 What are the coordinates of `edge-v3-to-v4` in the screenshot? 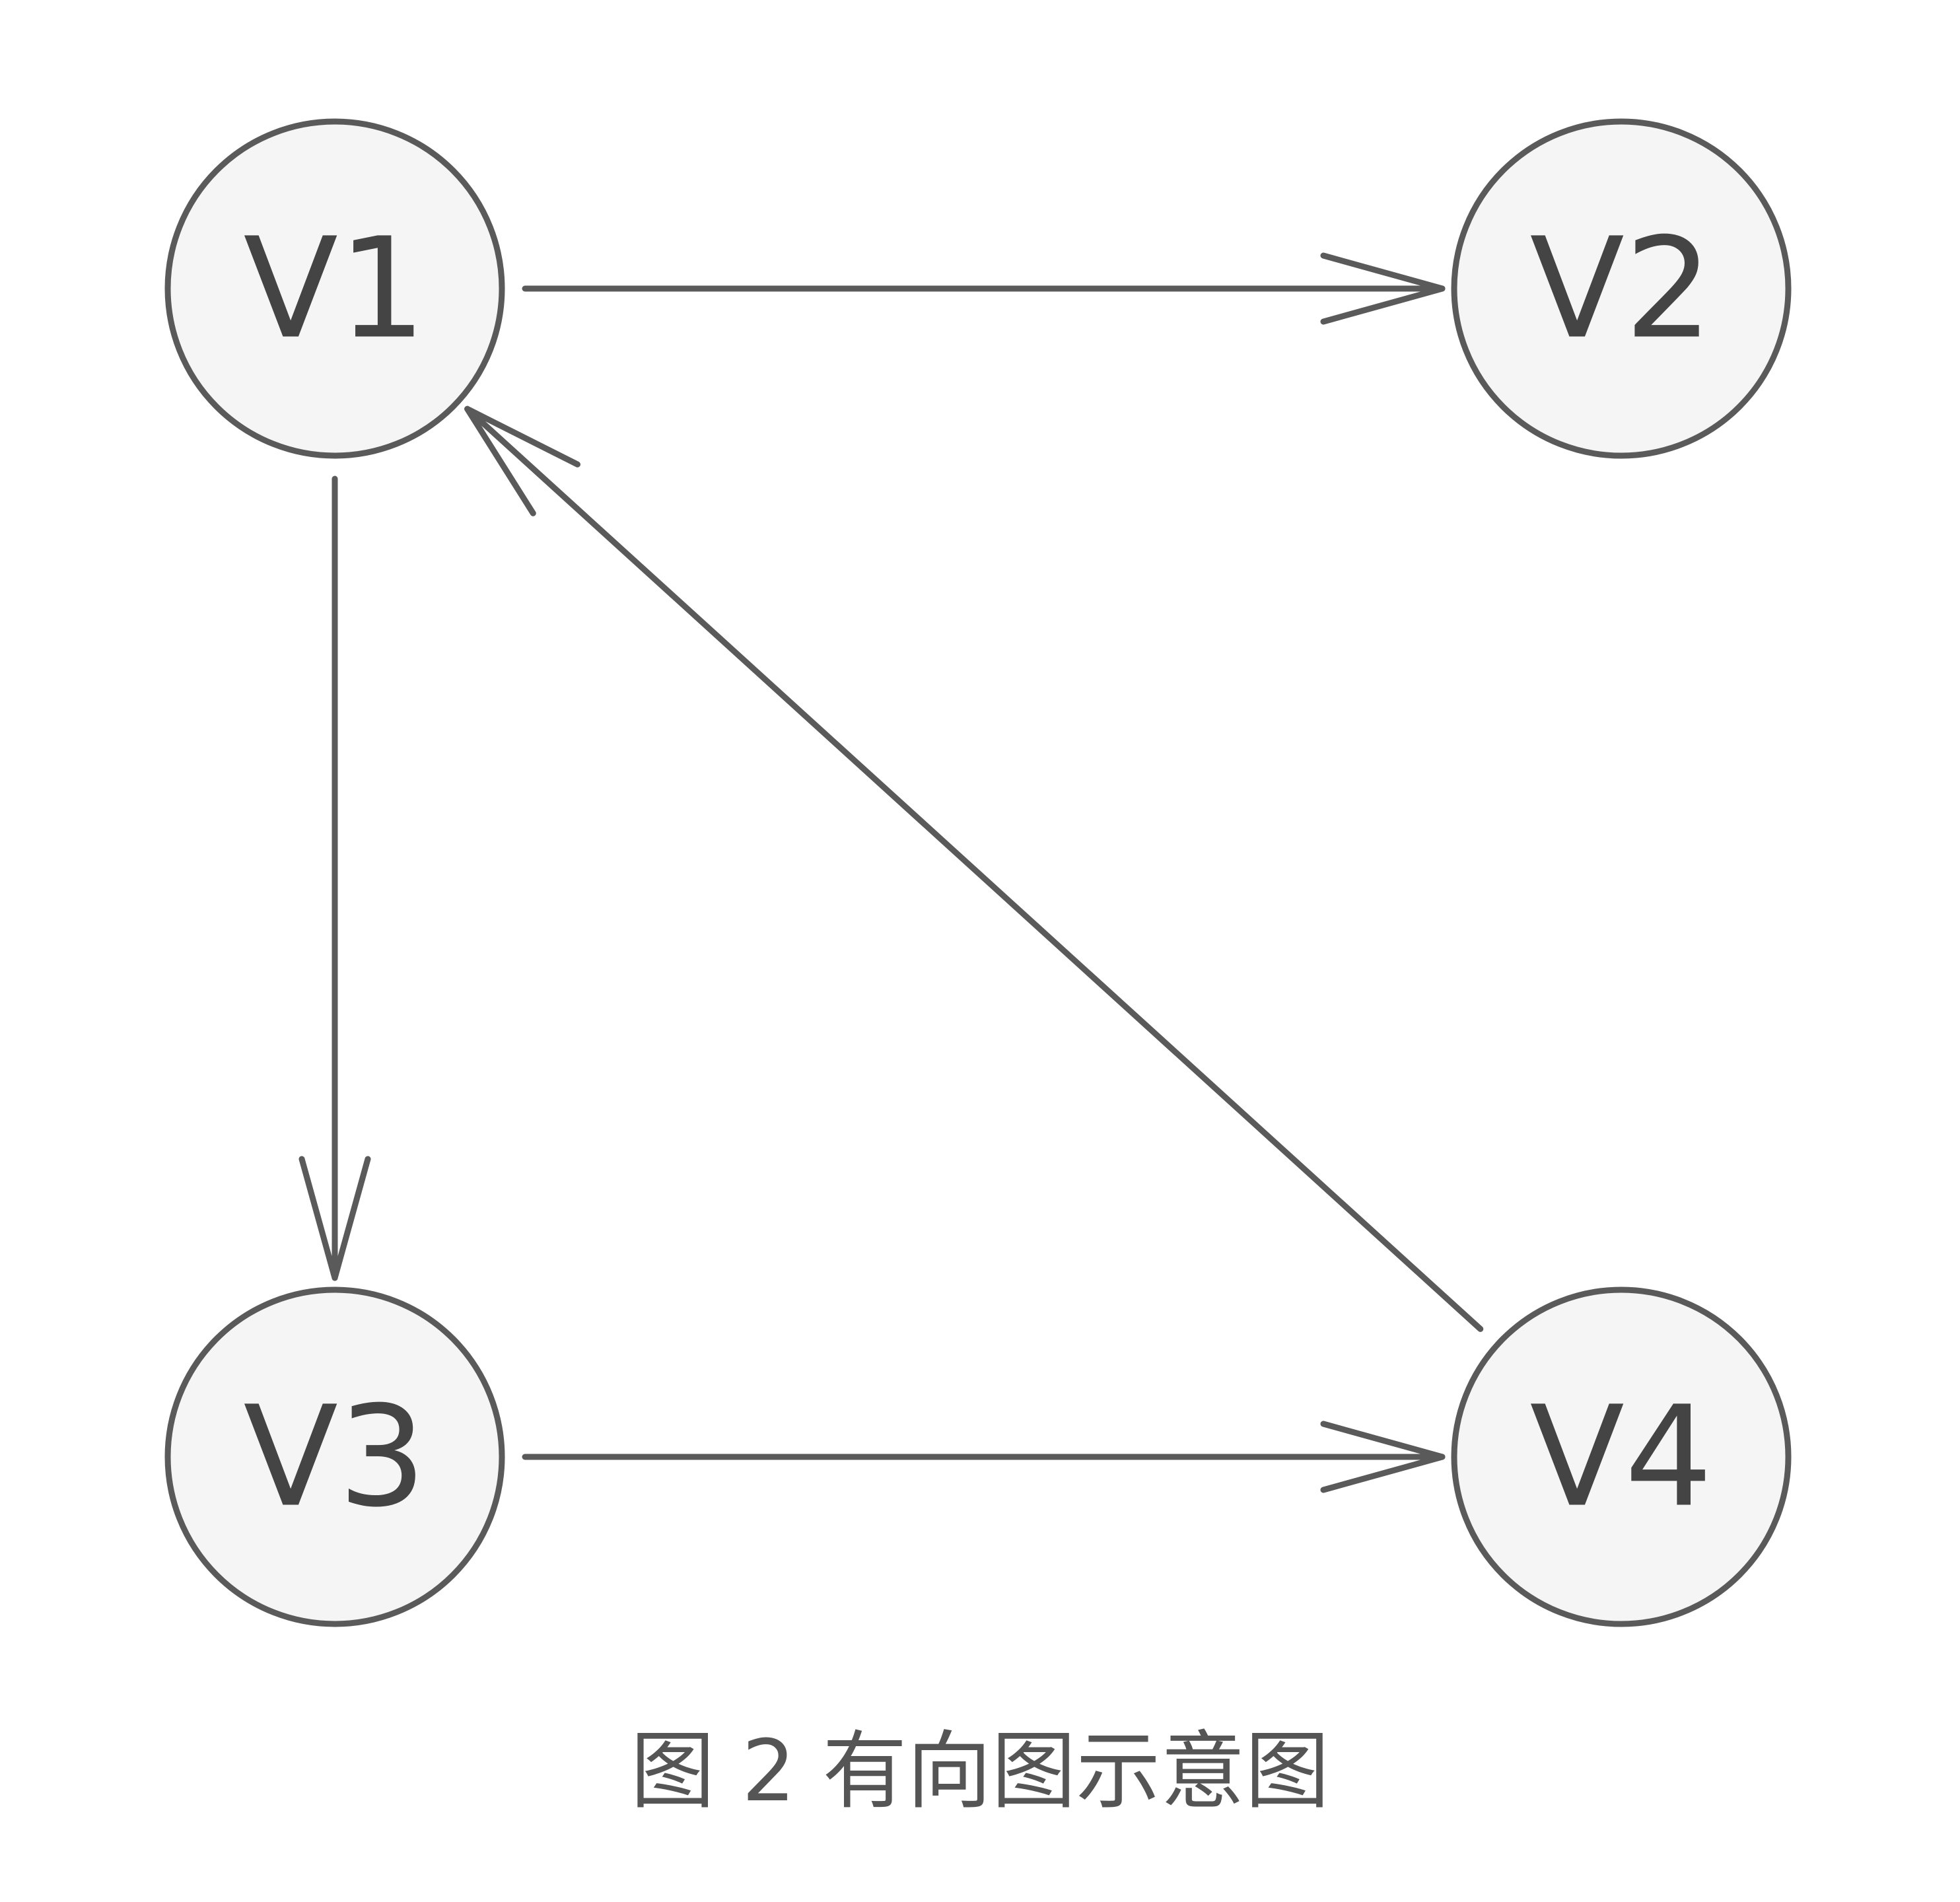 It's located at (984, 1457).